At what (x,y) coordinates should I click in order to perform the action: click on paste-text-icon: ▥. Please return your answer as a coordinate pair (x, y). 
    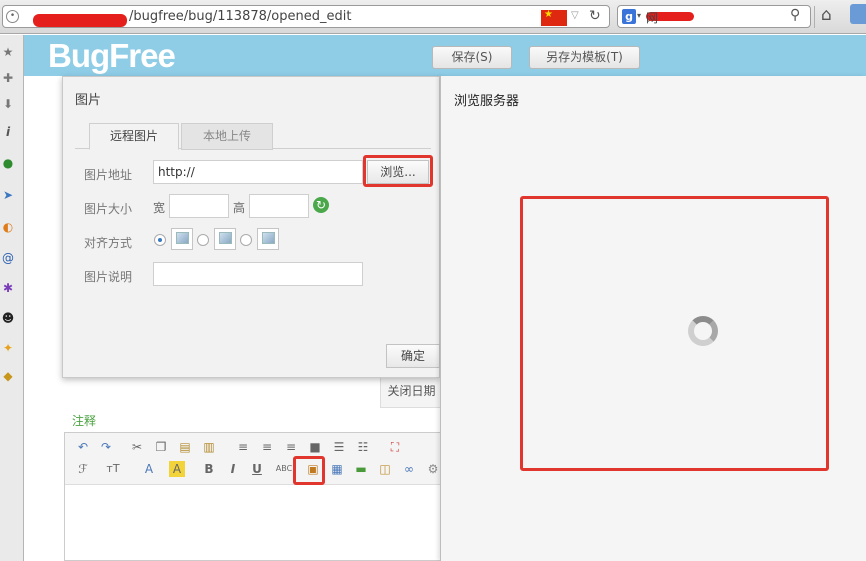
    Looking at the image, I should click on (209, 447).